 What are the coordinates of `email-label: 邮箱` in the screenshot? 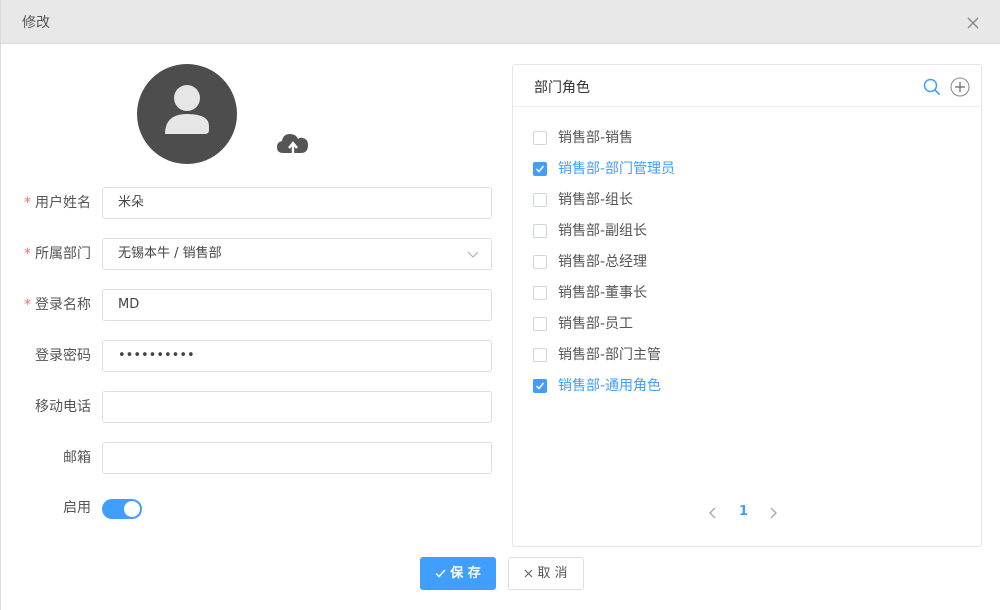 It's located at (77, 458).